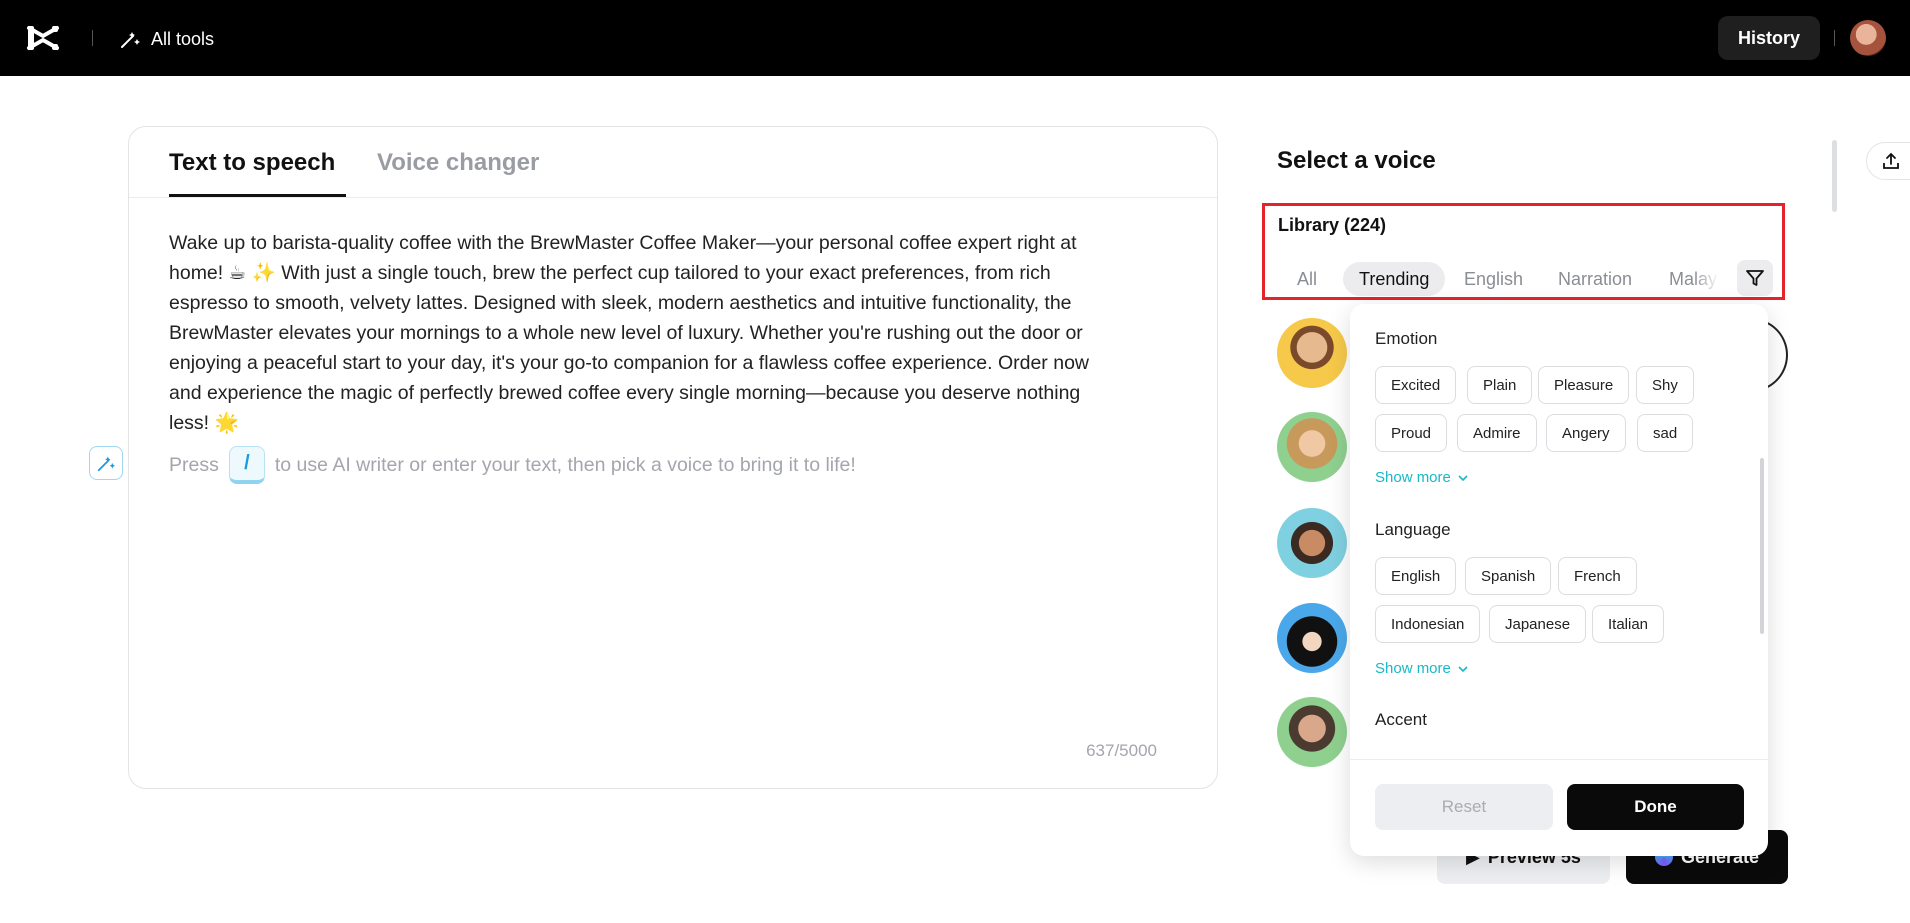 This screenshot has height=923, width=1910. Describe the element at coordinates (955, 38) in the screenshot. I see `top-bar: All tools History` at that location.